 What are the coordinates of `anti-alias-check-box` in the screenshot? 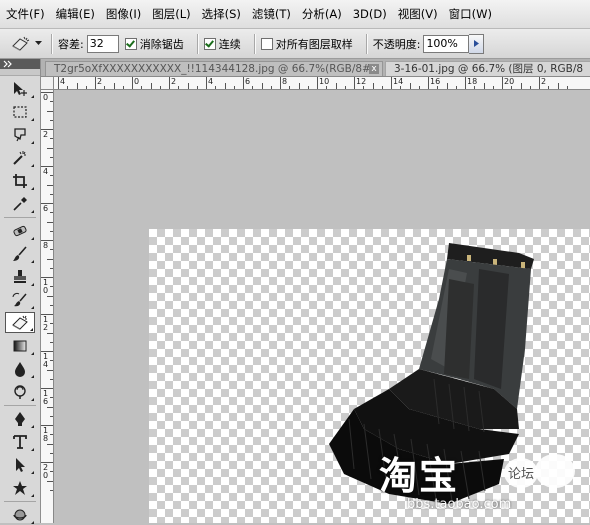 It's located at (130, 43).